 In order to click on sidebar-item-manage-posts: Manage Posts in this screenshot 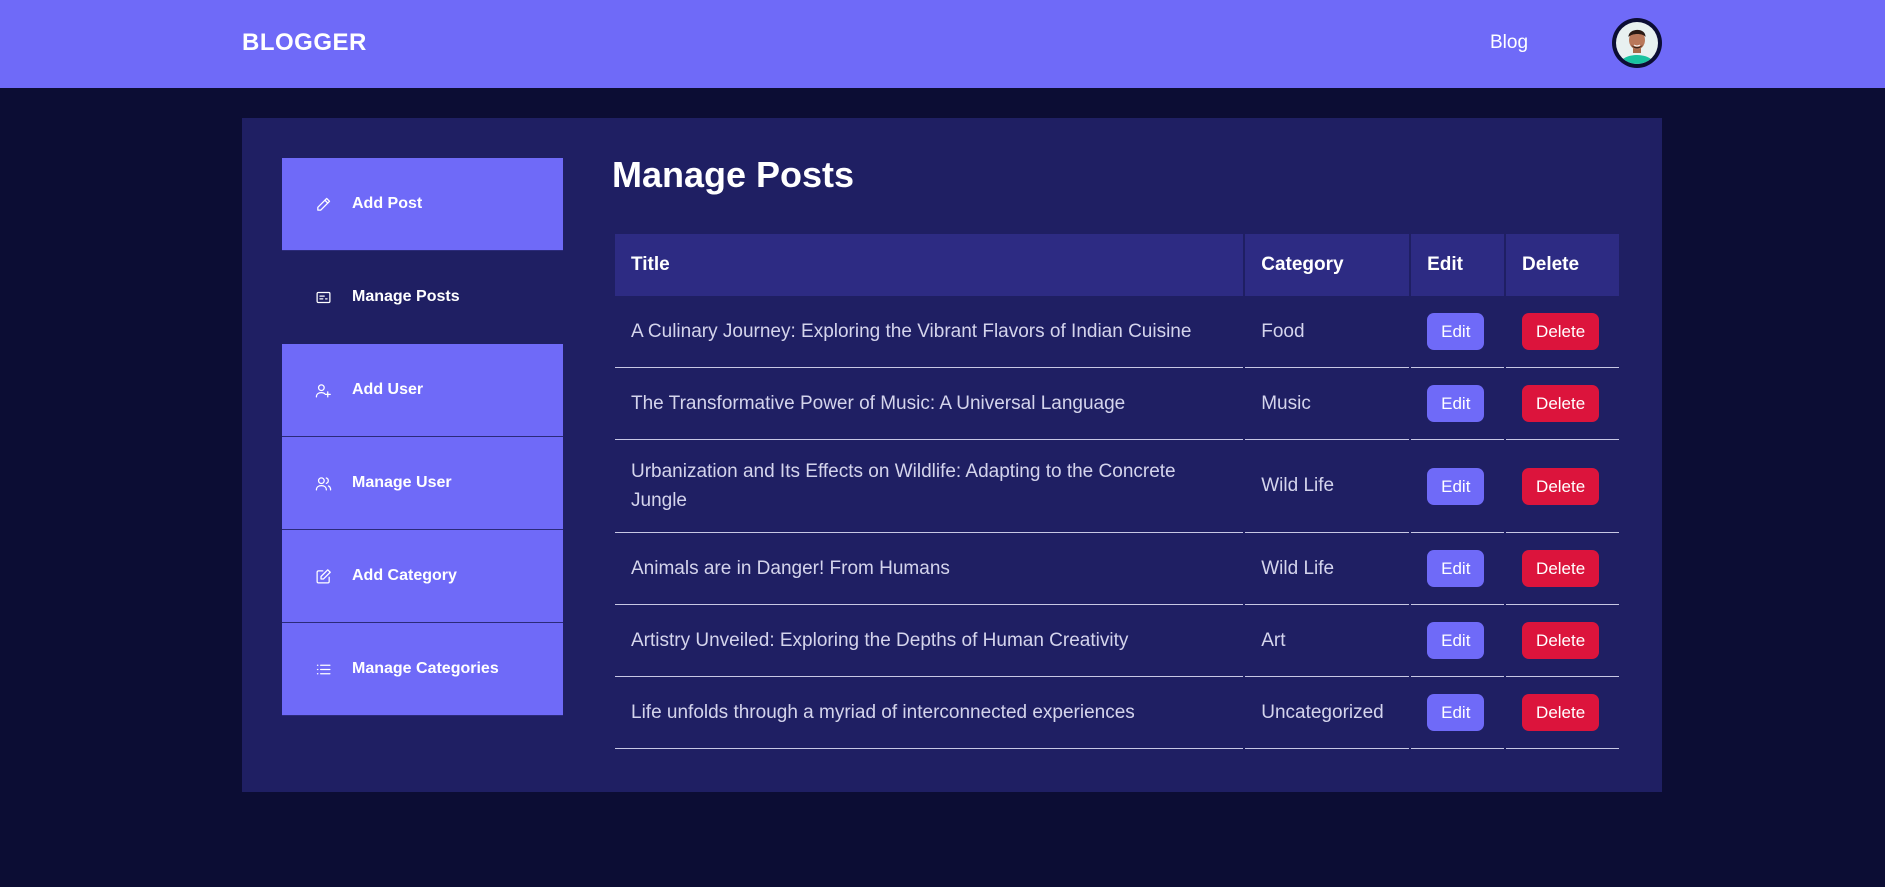, I will do `click(422, 297)`.